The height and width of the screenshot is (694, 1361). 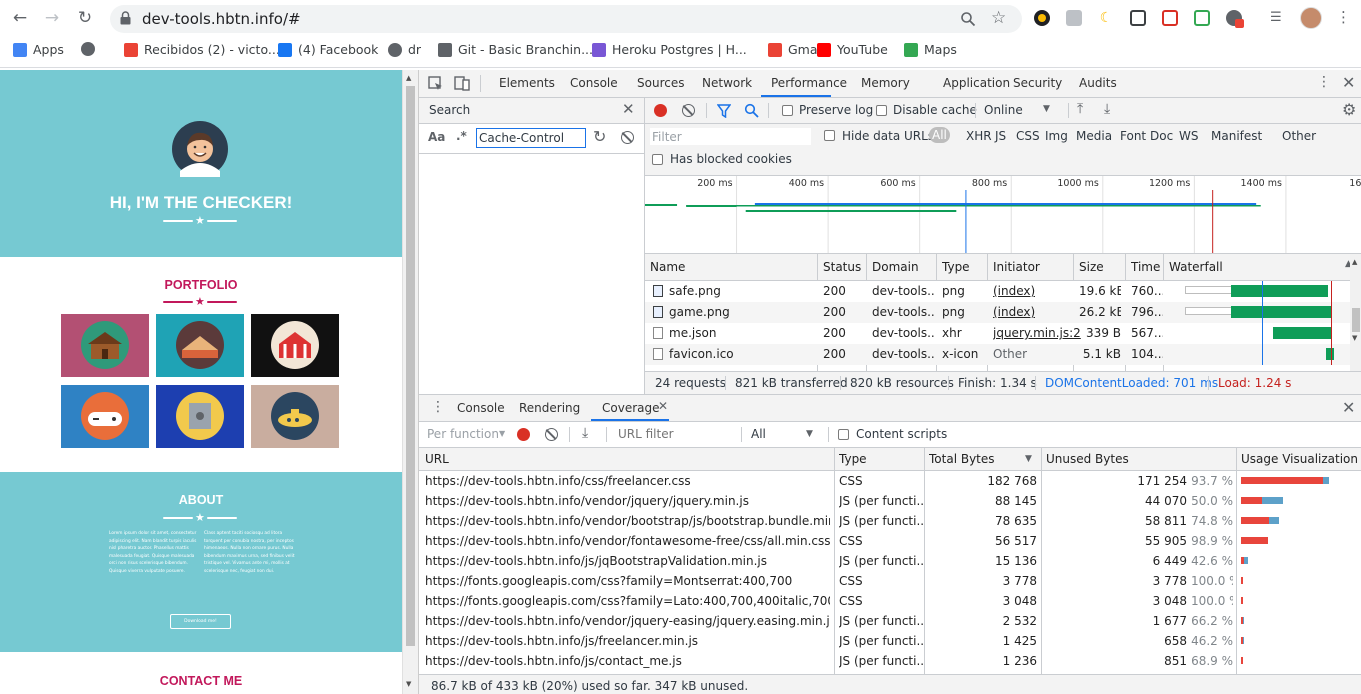 I want to click on regex-button: .*, so click(x=461, y=136).